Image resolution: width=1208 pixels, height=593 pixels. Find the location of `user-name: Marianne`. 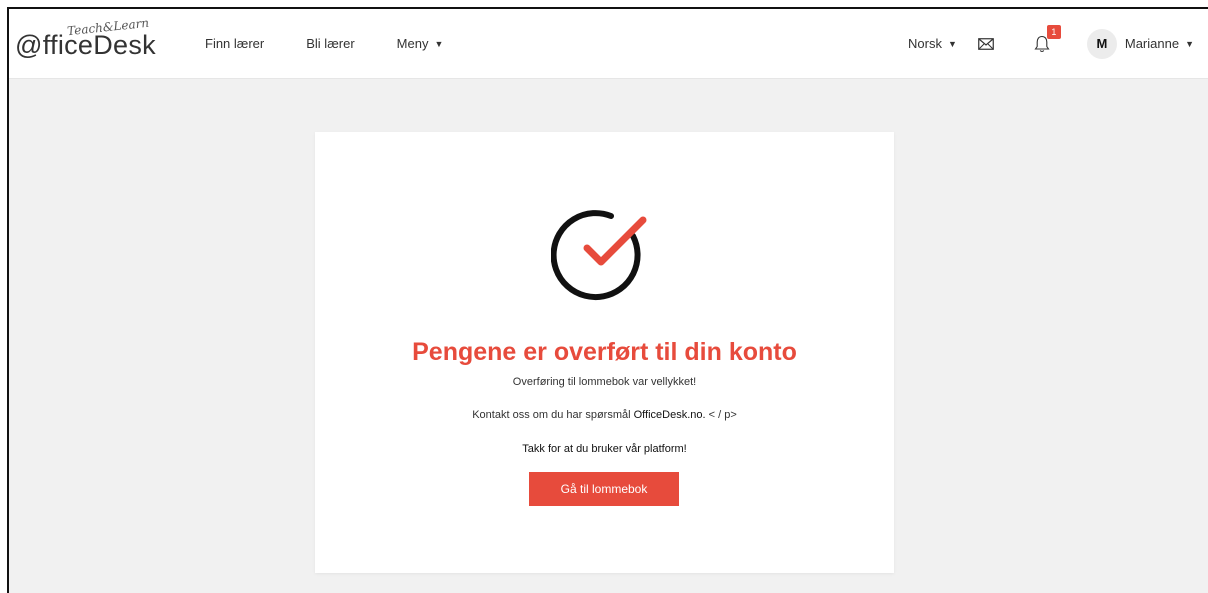

user-name: Marianne is located at coordinates (1152, 43).